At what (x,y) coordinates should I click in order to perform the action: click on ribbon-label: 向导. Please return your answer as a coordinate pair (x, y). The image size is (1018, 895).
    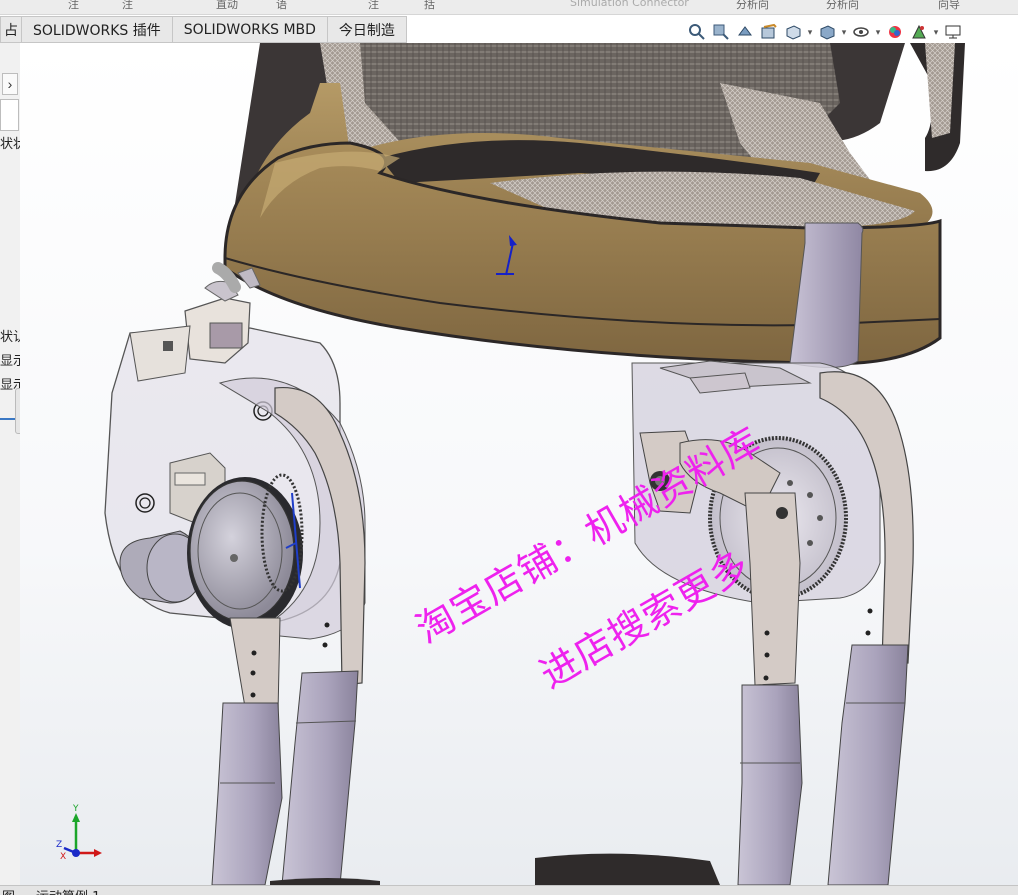
    Looking at the image, I should click on (949, 6).